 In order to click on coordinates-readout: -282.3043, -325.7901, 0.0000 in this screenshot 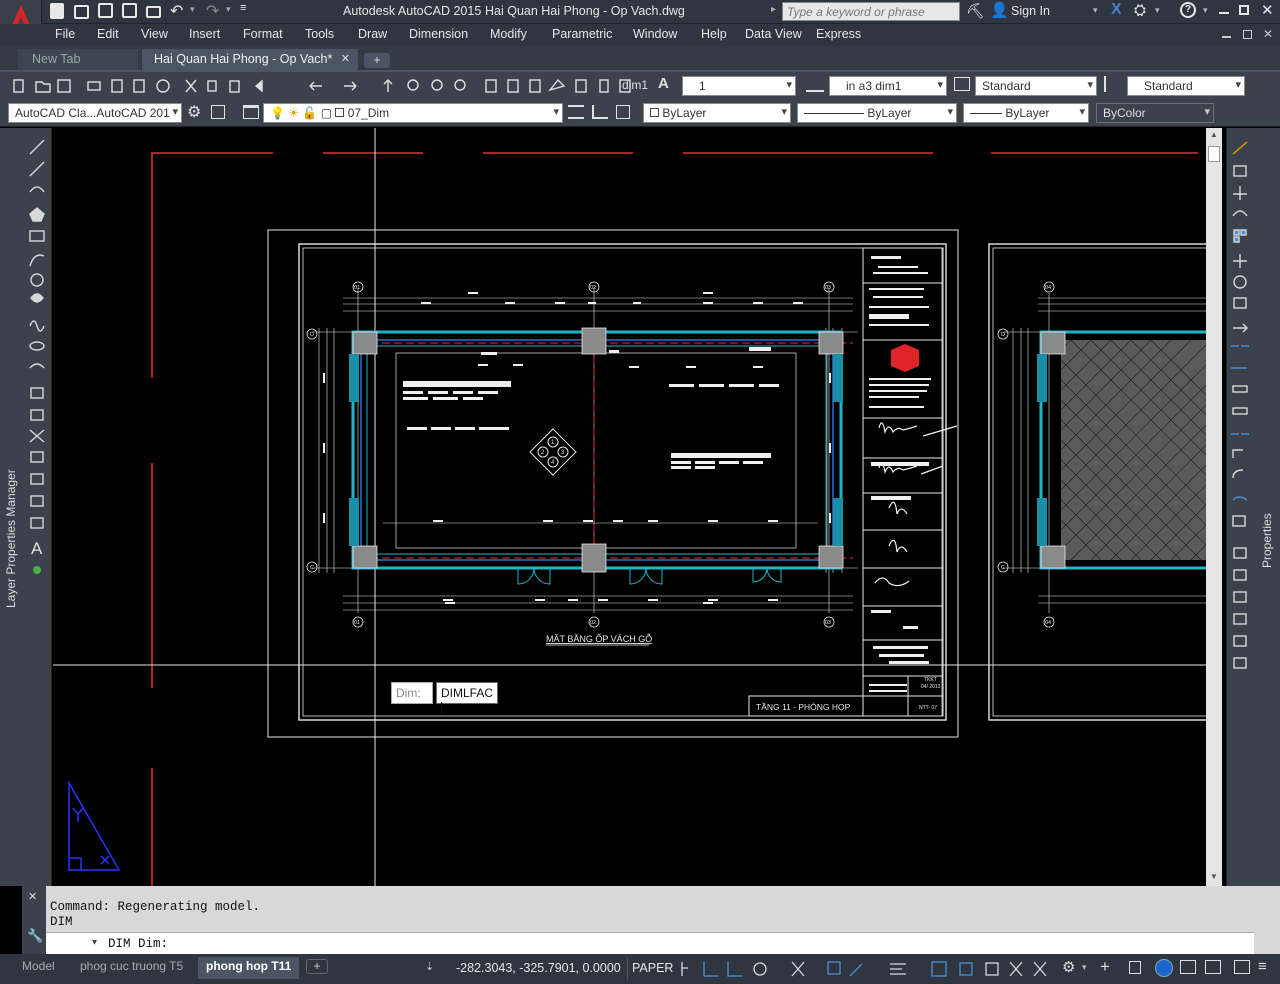, I will do `click(539, 969)`.